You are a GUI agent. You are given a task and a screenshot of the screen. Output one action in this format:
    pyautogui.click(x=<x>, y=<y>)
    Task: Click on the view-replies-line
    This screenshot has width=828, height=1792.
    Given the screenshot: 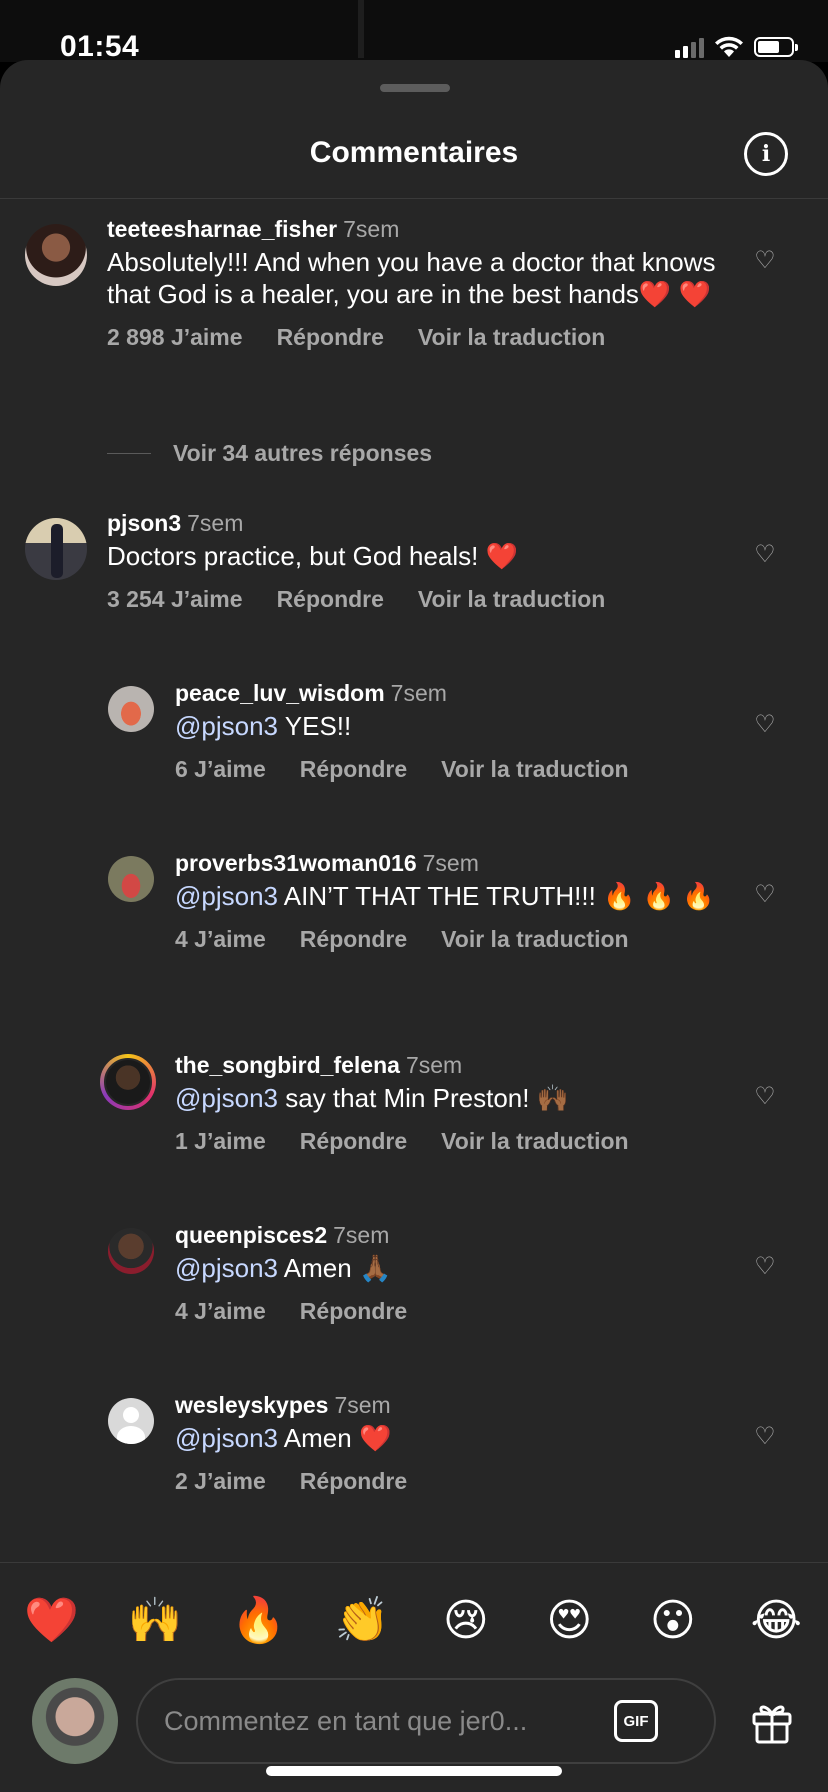 What is the action you would take?
    pyautogui.click(x=129, y=453)
    